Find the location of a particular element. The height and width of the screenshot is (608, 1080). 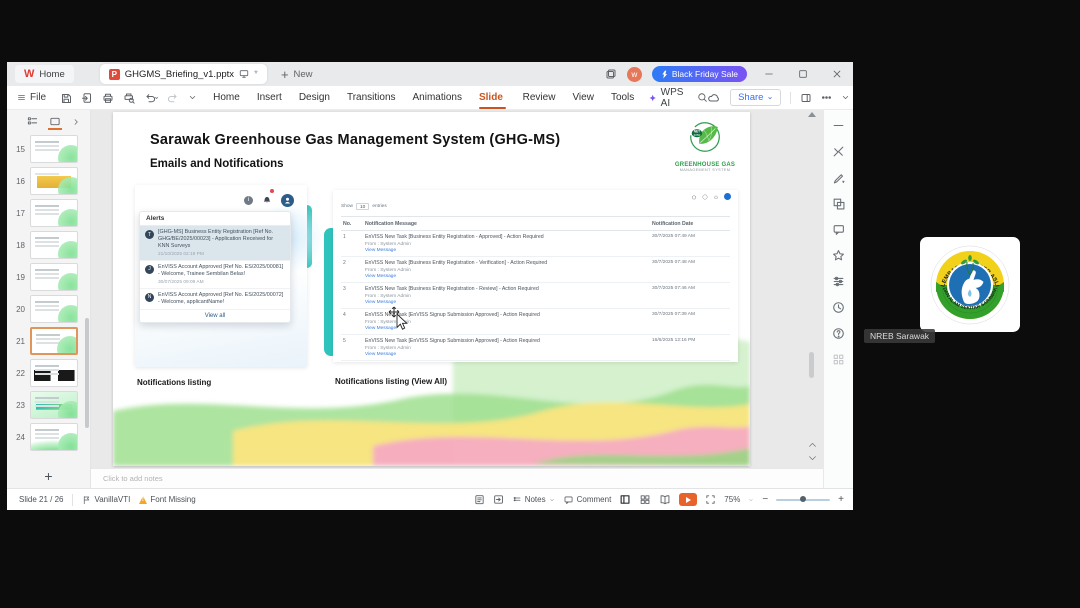

history-icon is located at coordinates (838, 307).